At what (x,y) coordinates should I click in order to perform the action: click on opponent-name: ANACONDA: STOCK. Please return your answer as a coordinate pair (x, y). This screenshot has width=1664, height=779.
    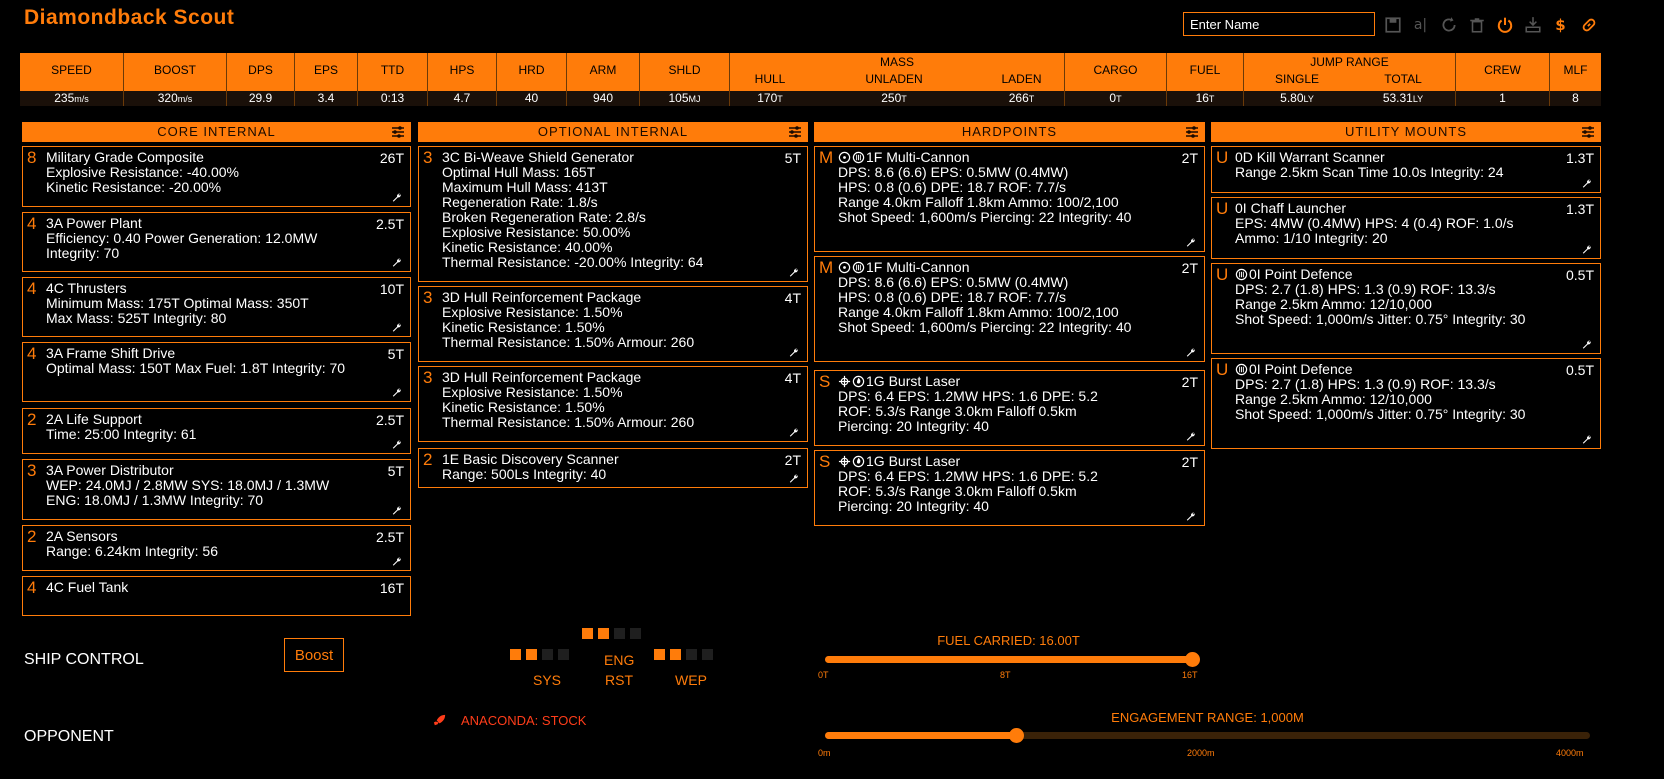
    Looking at the image, I should click on (523, 720).